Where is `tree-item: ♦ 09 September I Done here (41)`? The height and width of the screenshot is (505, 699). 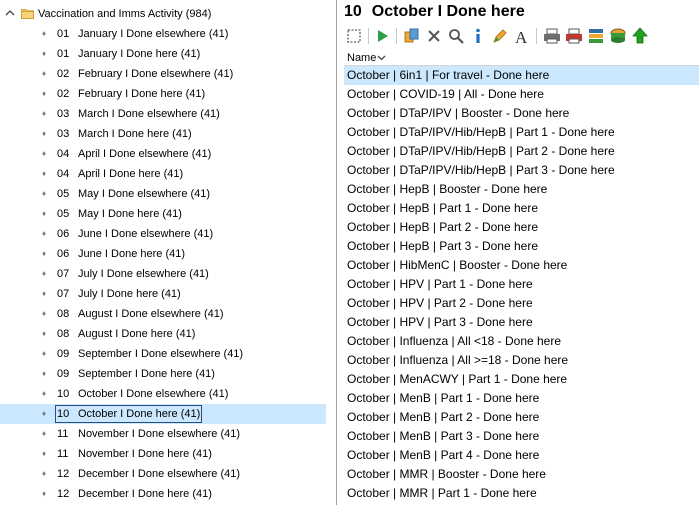
tree-item: ♦ 09 September I Done here (41) is located at coordinates (163, 374).